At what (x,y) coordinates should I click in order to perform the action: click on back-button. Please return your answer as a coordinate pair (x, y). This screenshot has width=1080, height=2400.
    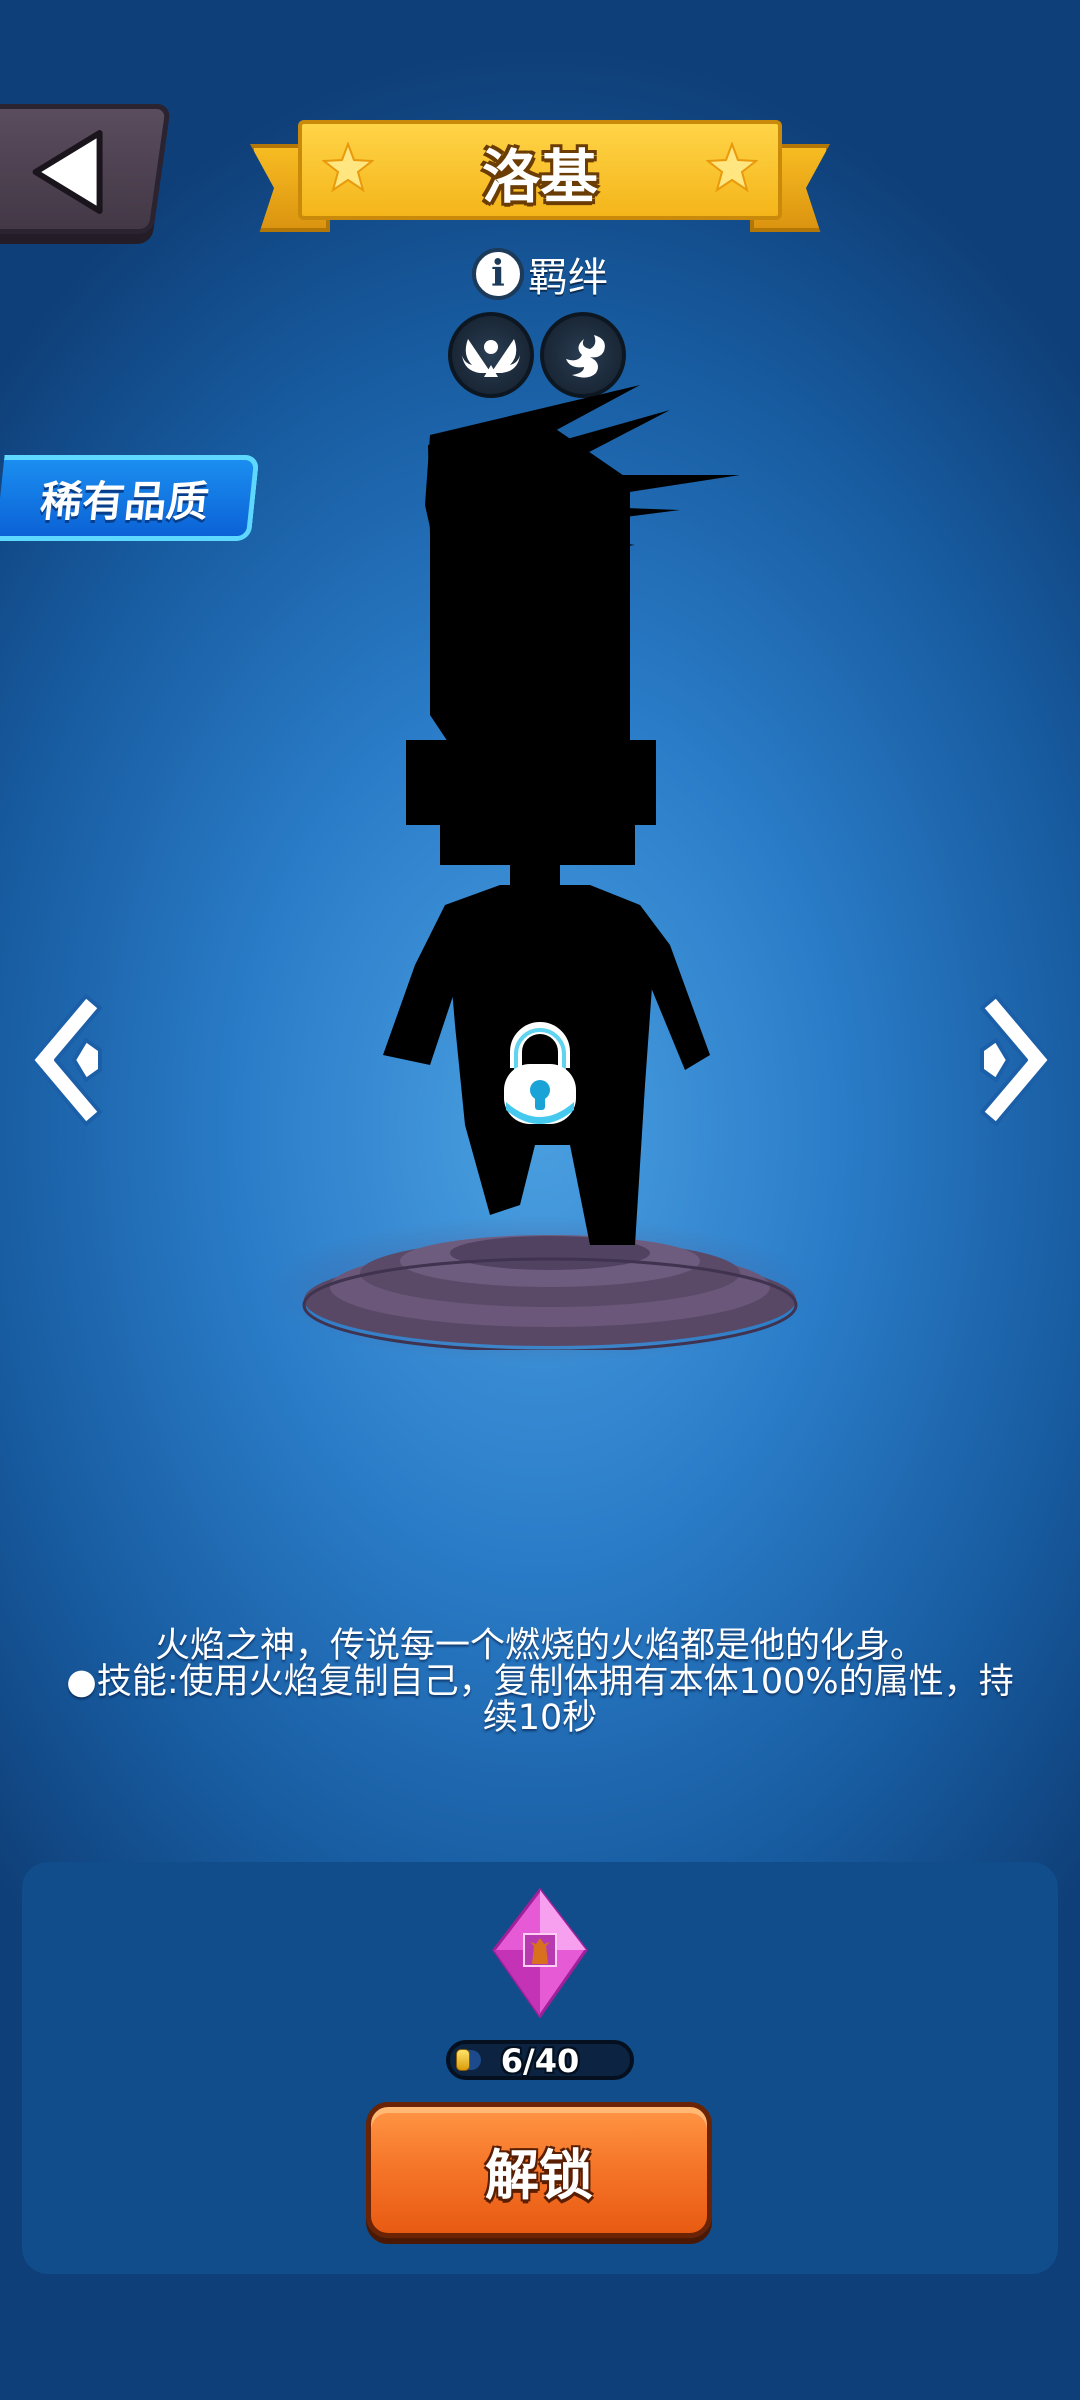
    Looking at the image, I should click on (86, 169).